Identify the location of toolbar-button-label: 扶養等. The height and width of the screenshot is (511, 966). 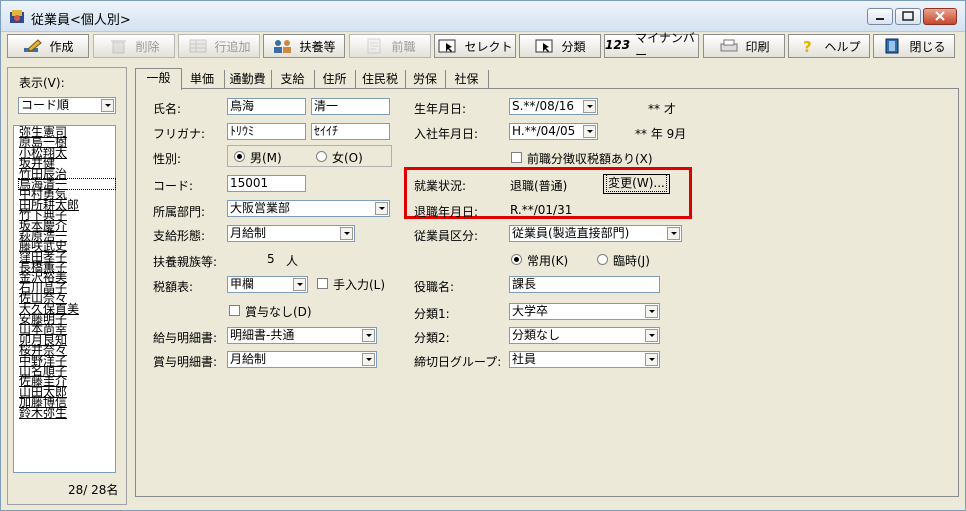
(317, 46).